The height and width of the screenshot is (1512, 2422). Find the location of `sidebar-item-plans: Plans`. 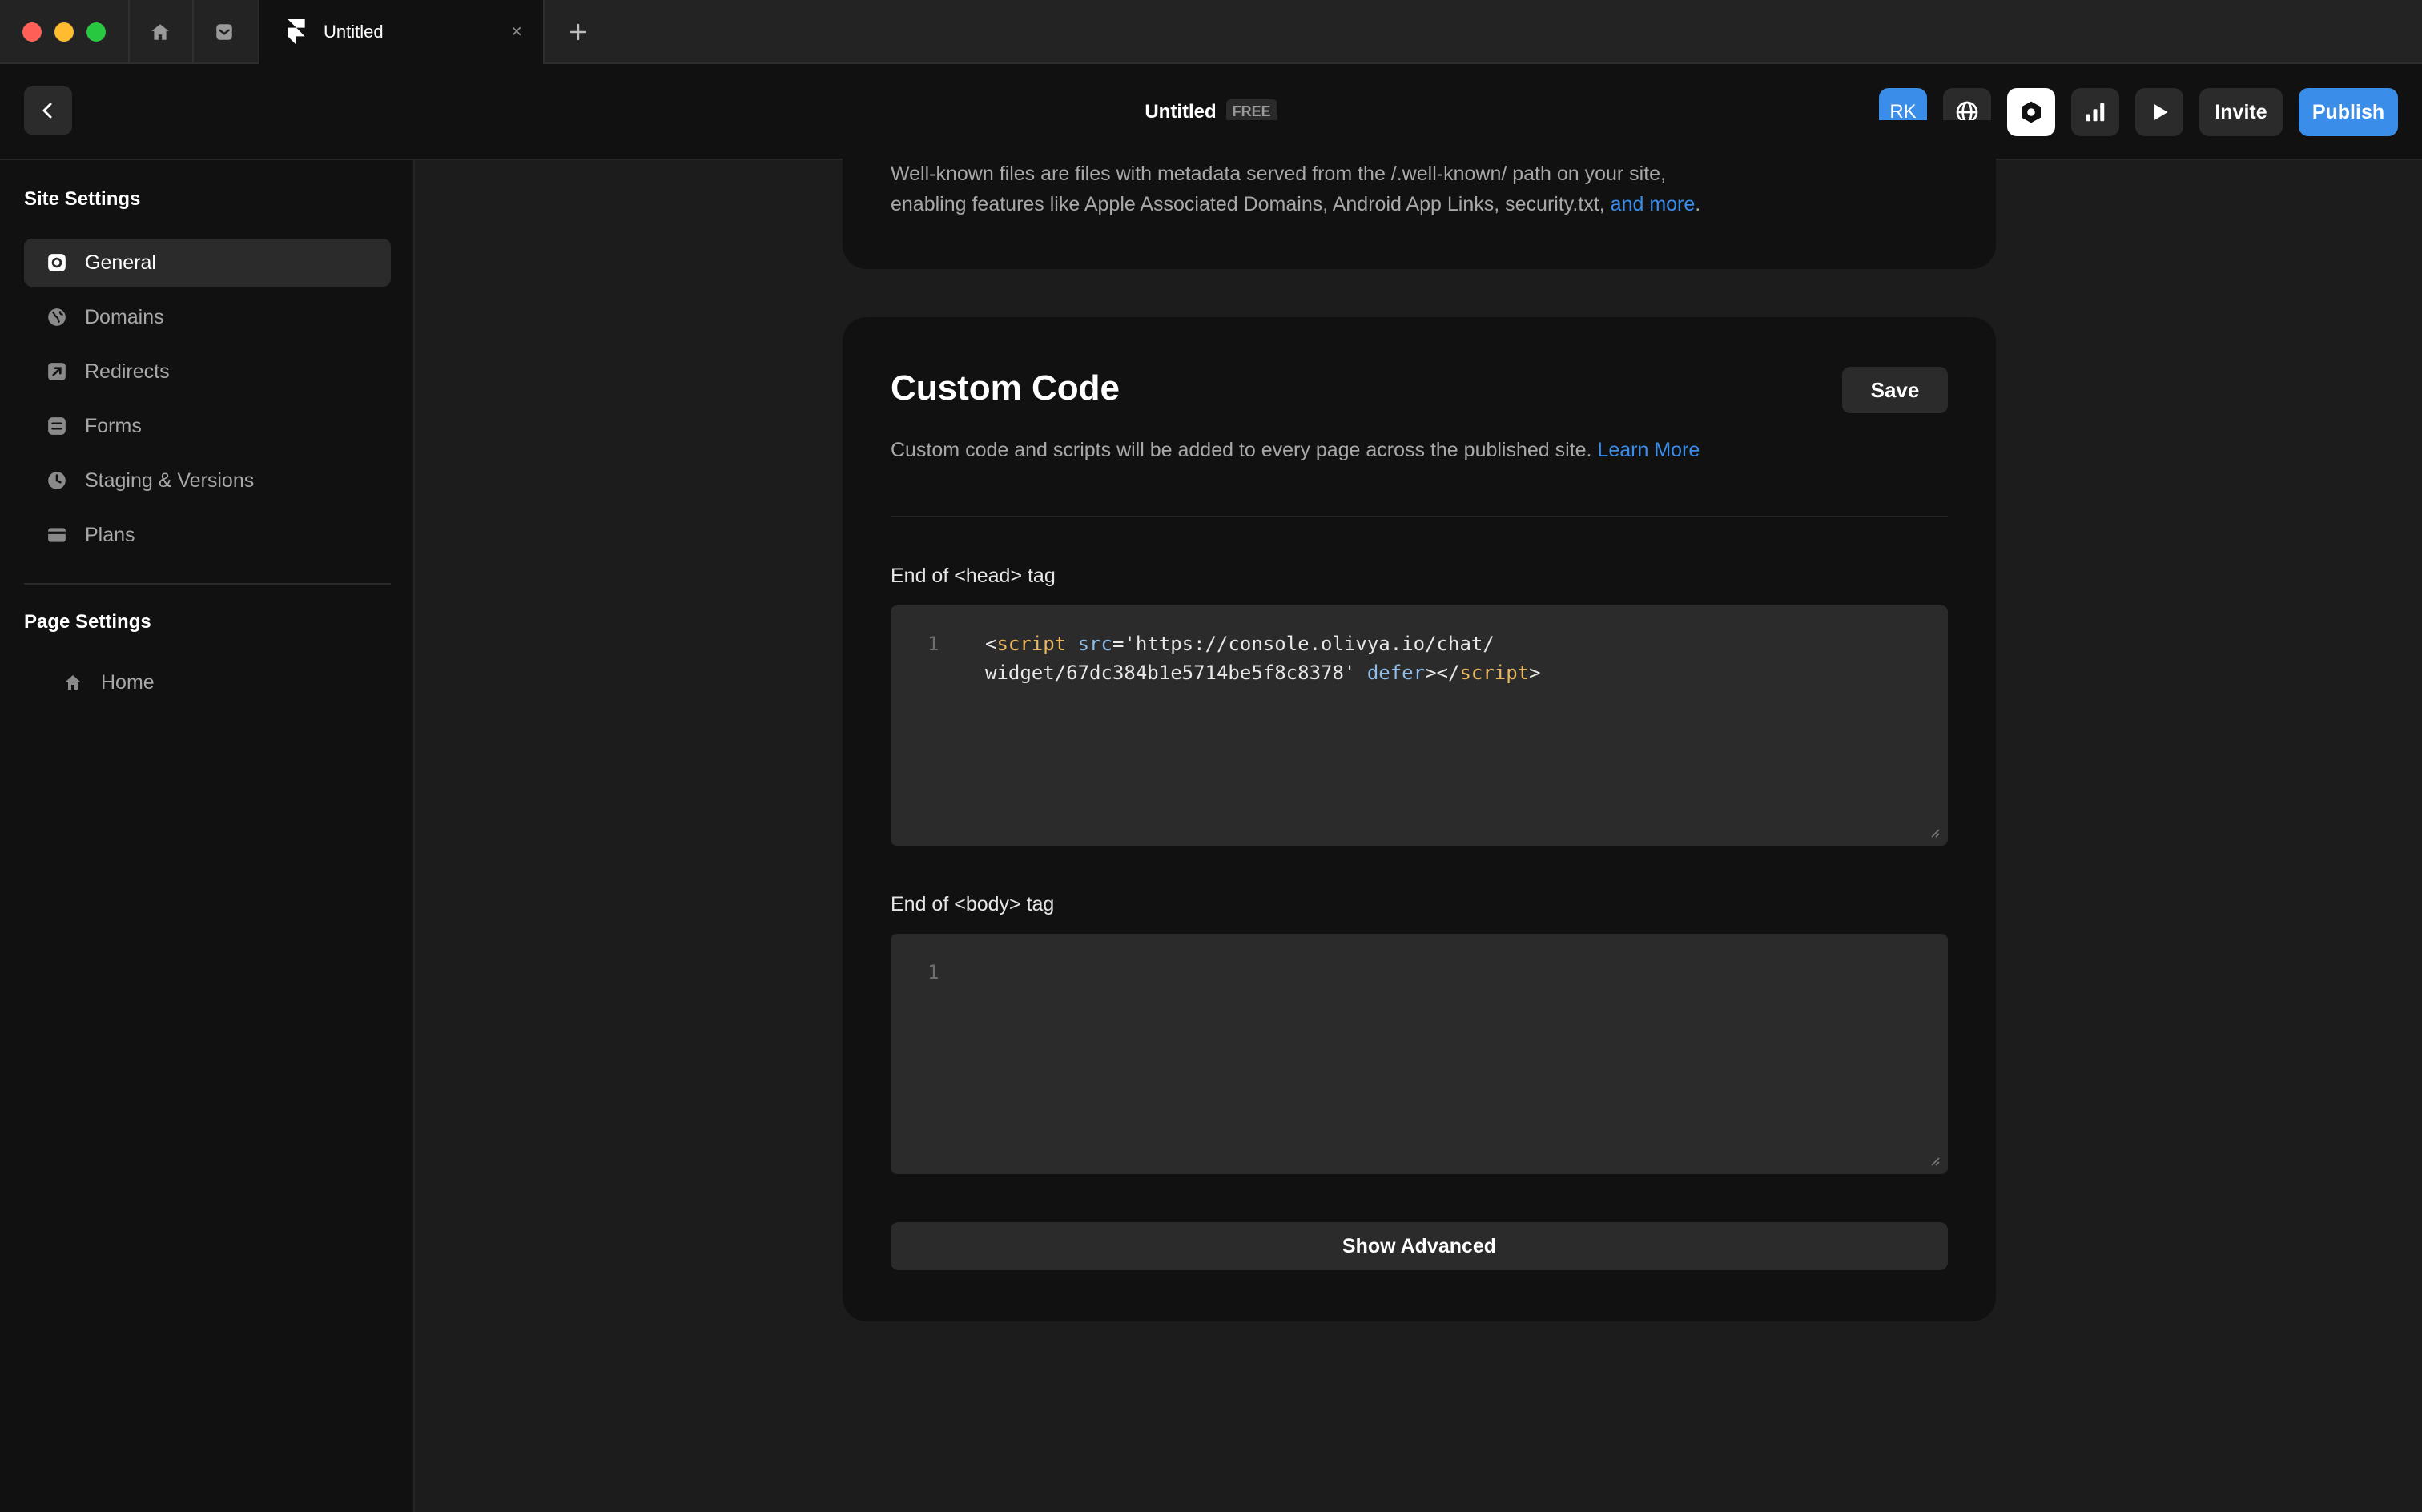

sidebar-item-plans: Plans is located at coordinates (207, 535).